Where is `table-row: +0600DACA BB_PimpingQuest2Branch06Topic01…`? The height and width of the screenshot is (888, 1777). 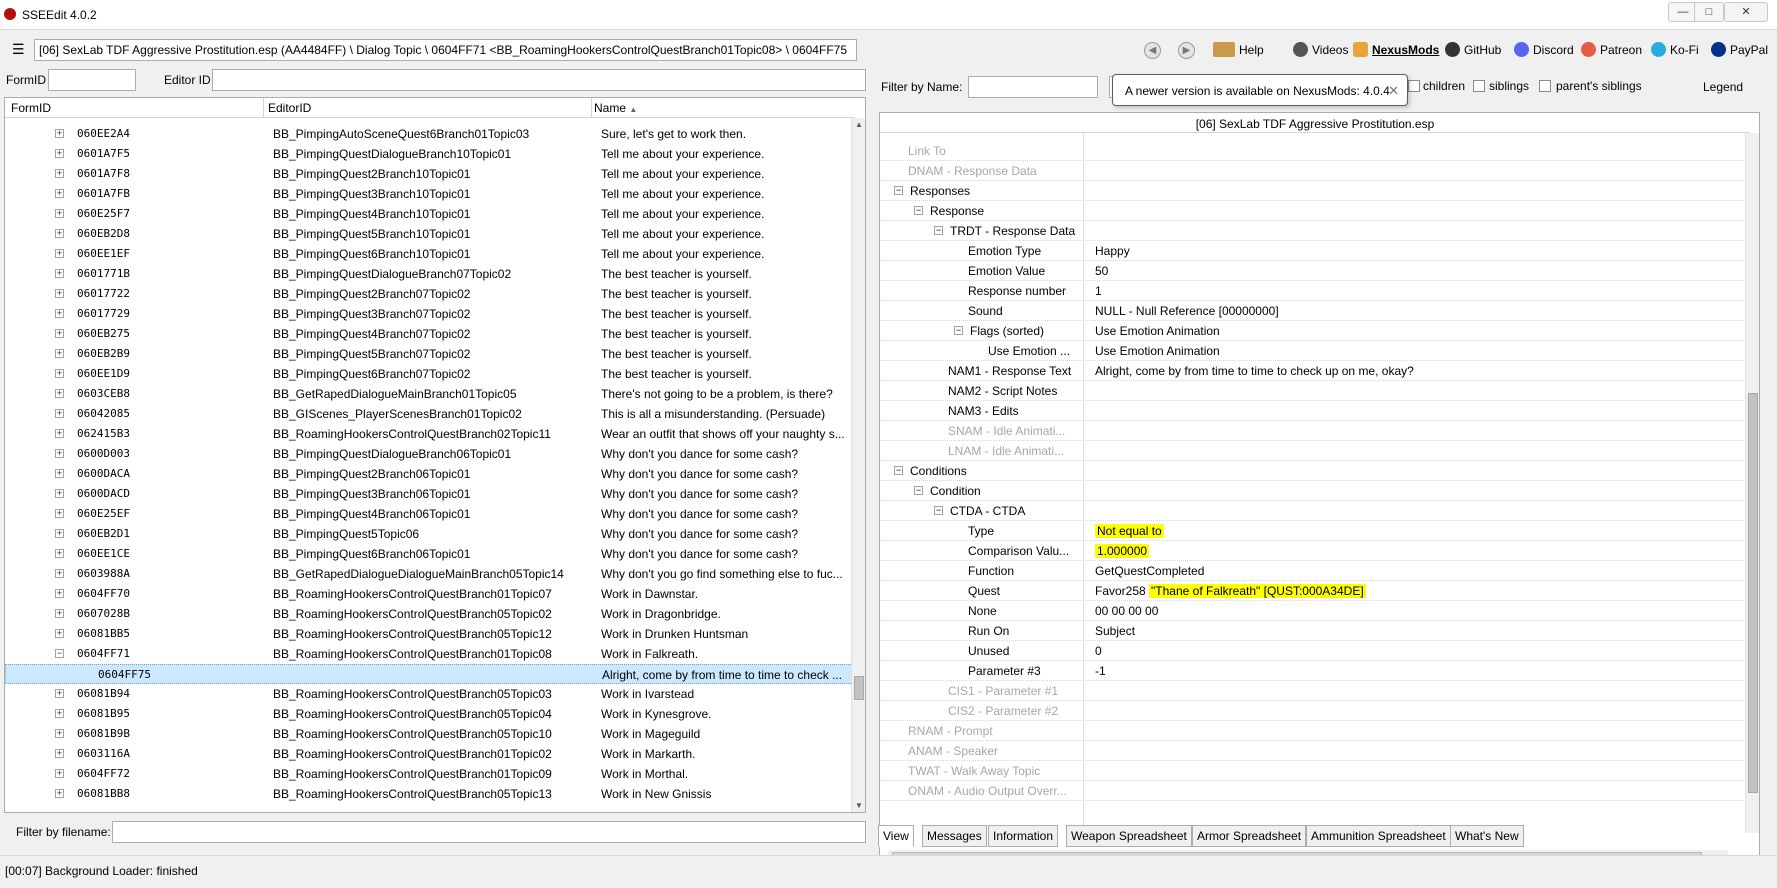 table-row: +0600DACA BB_PimpingQuest2Branch06Topic01… is located at coordinates (430, 474).